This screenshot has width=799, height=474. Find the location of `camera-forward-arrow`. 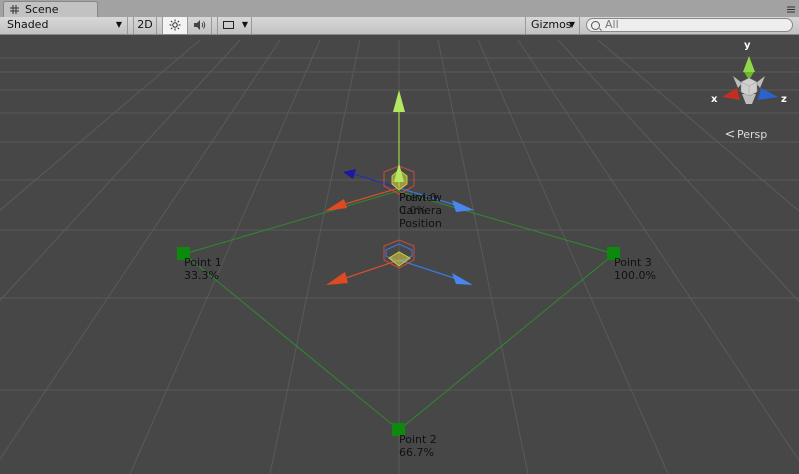

camera-forward-arrow is located at coordinates (349, 174).